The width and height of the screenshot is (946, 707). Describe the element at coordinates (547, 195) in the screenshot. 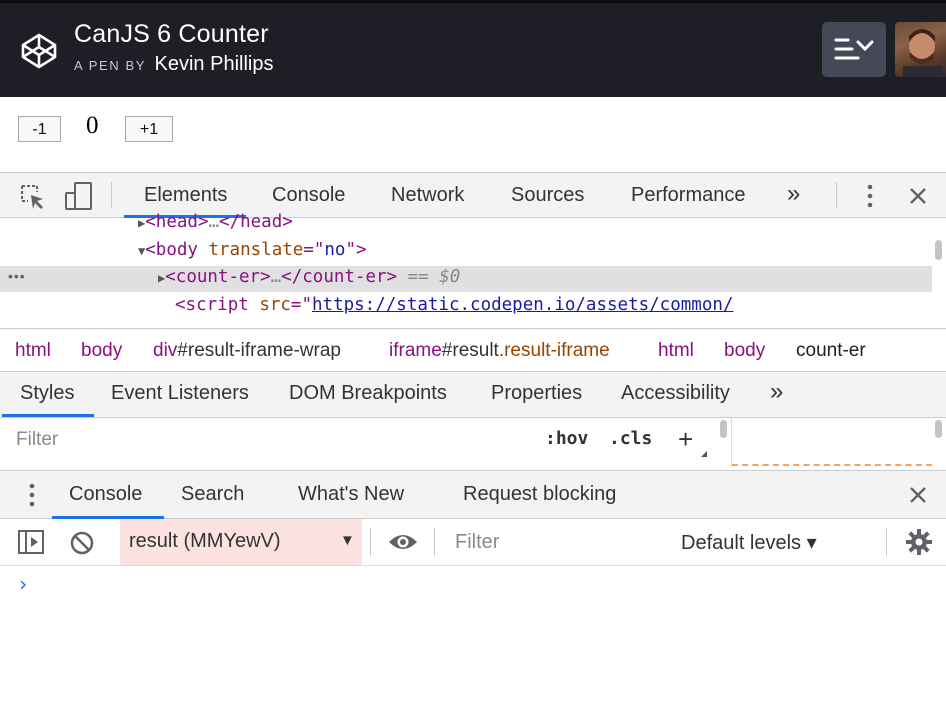

I see `tab-sources: Sources` at that location.